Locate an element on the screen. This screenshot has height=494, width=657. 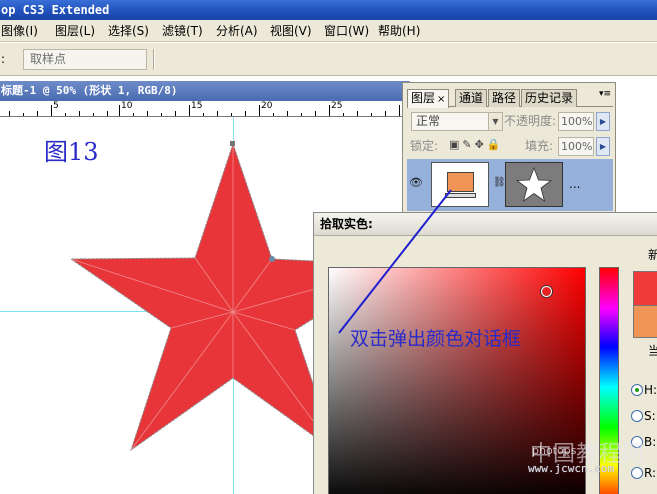
dialog-title-bar: 拾取实色: is located at coordinates (485, 224).